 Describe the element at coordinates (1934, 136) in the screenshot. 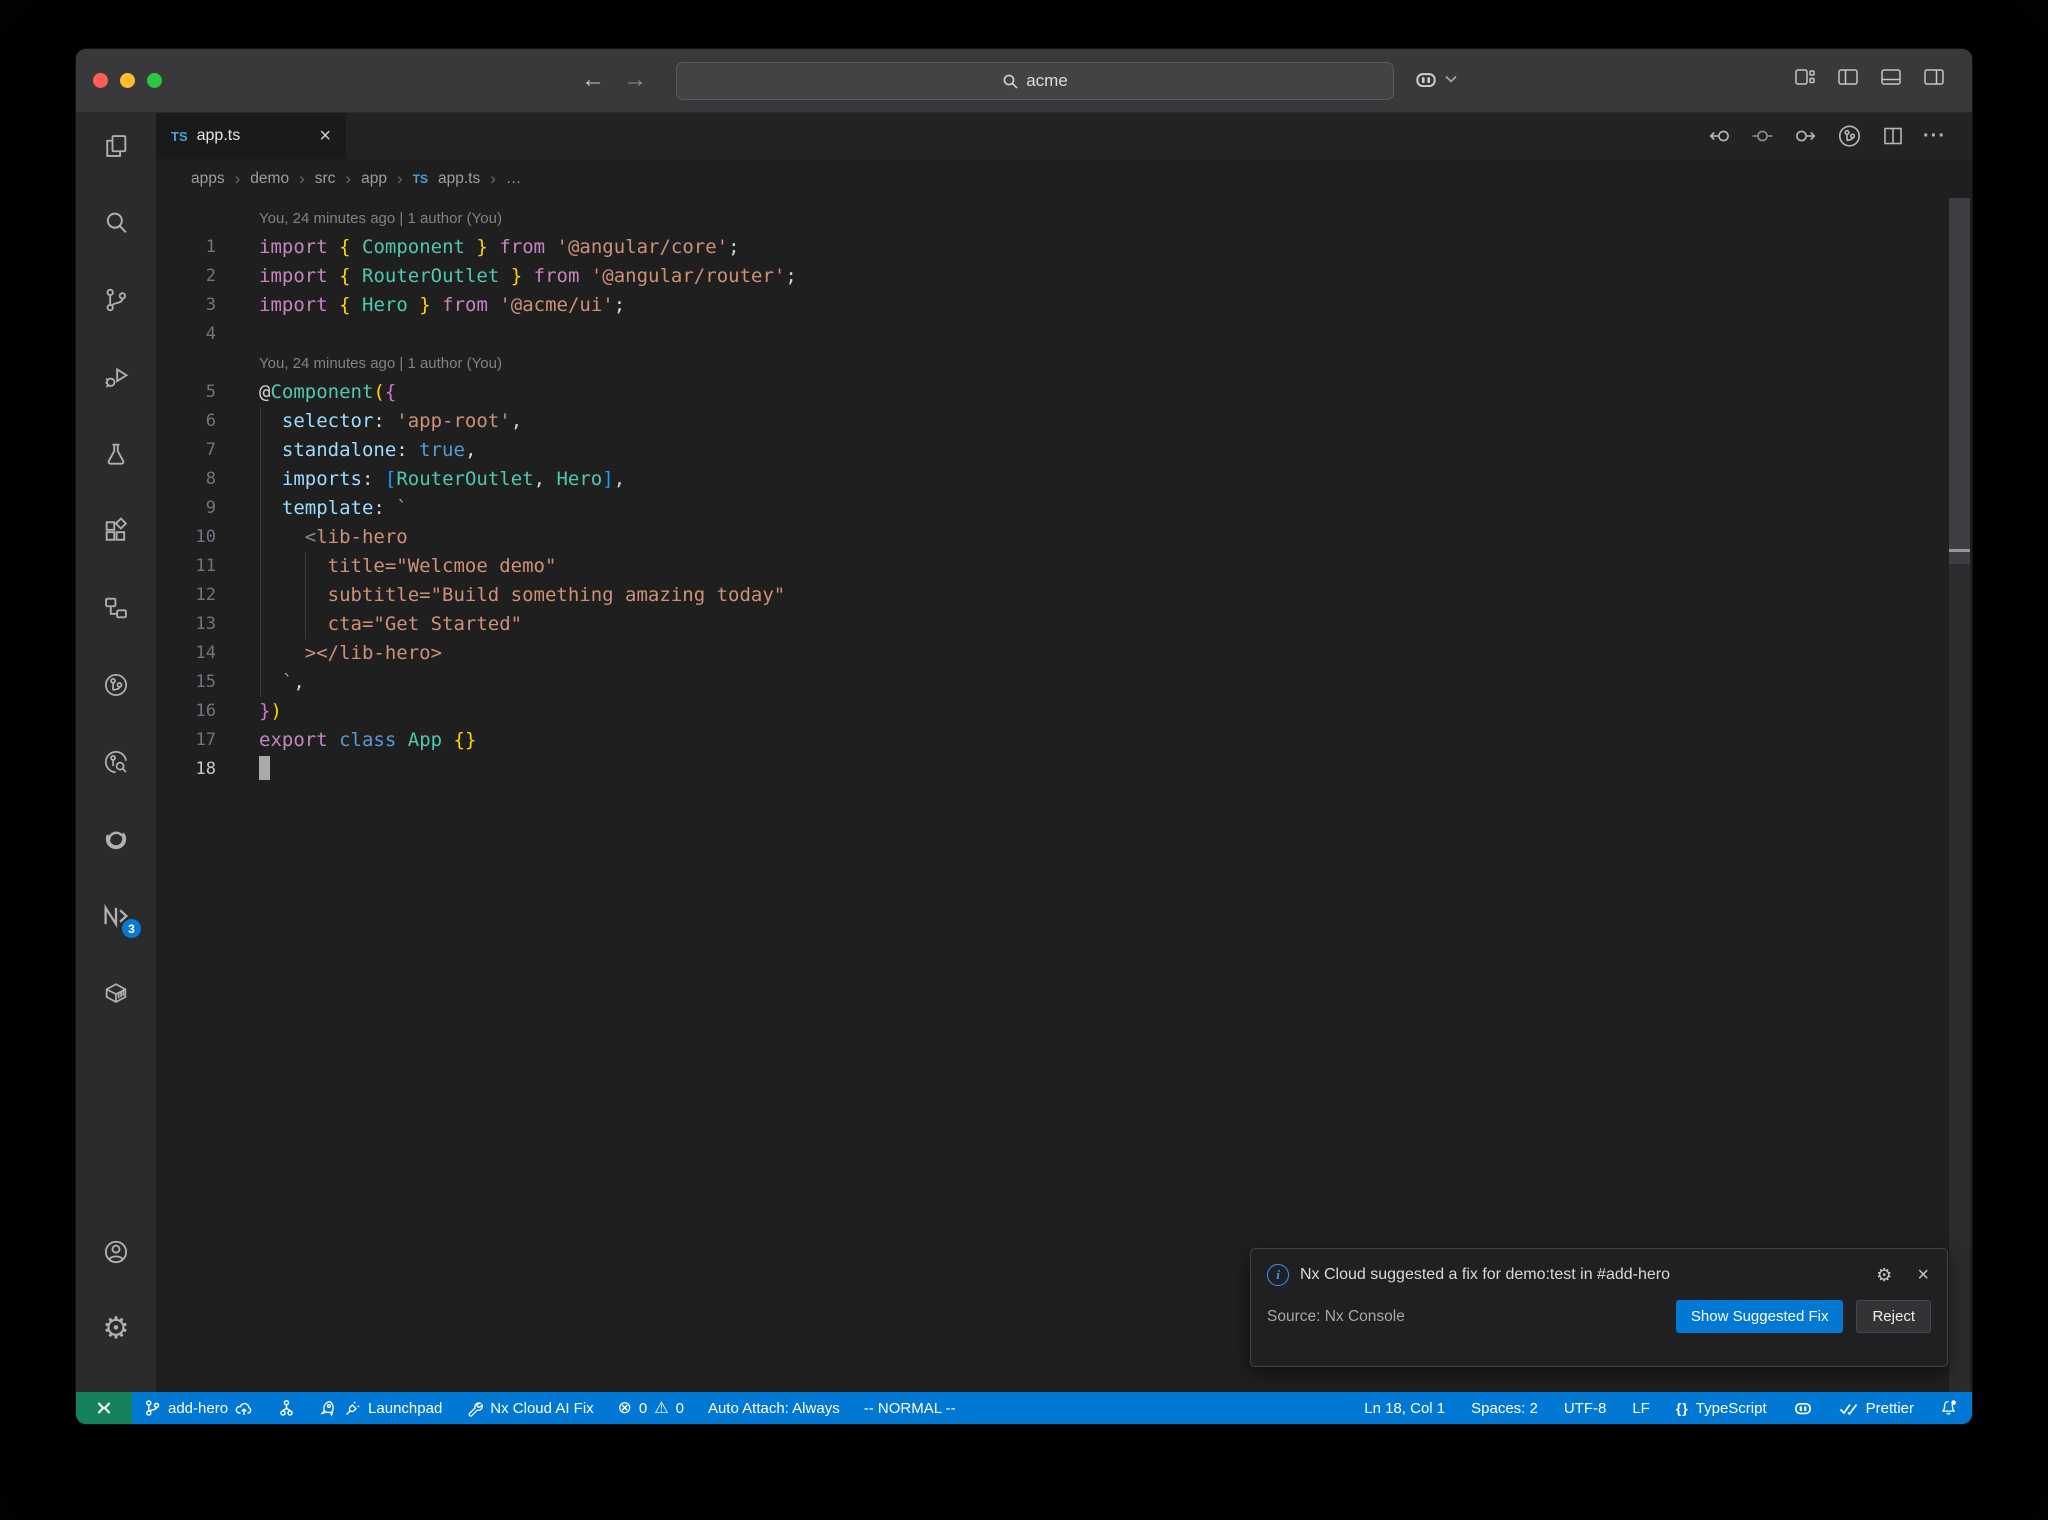

I see `more-actions-icon: ···` at that location.